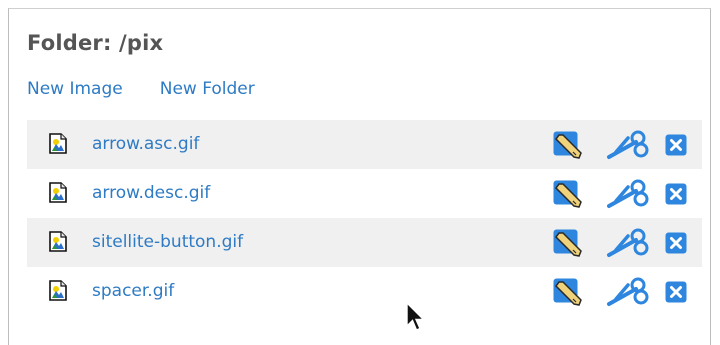 This screenshot has width=720, height=345. I want to click on file-name-link: spacer.gif, so click(133, 291).